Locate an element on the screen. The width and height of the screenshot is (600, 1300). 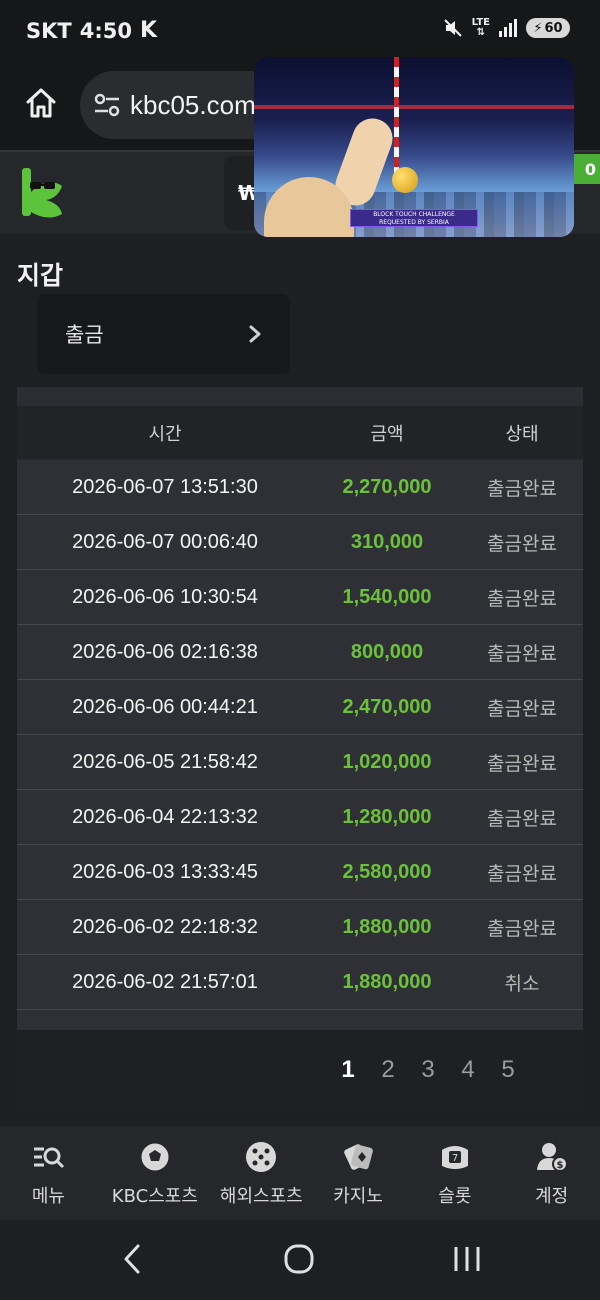
soccer-ball-icon is located at coordinates (155, 1157).